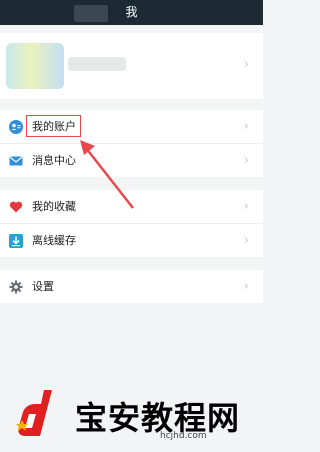 The image size is (320, 452). I want to click on watermark-logo-icon, so click(34, 413).